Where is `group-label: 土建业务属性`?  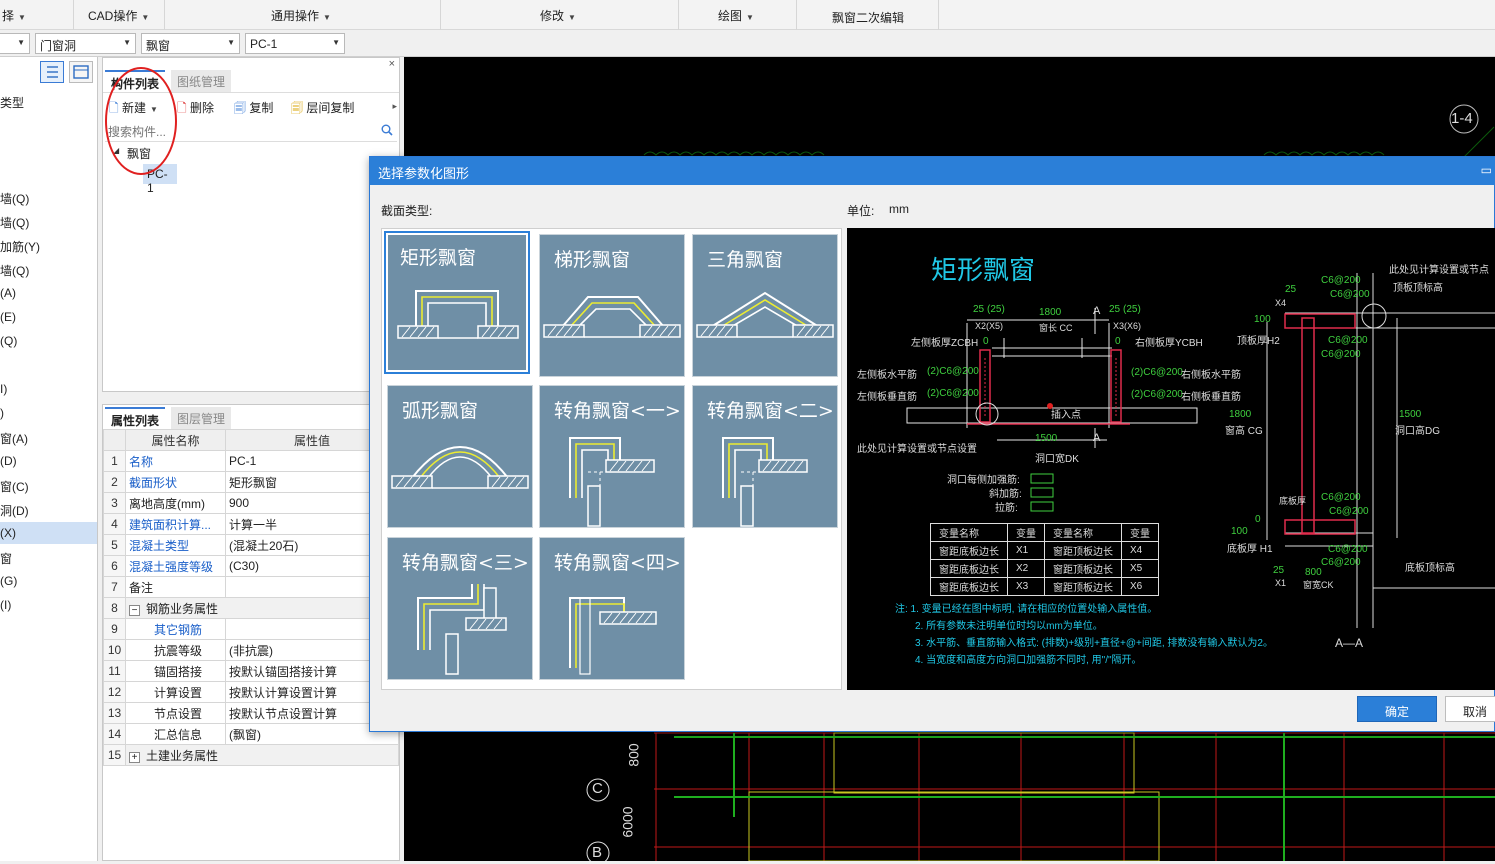
group-label: 土建业务属性 is located at coordinates (182, 755).